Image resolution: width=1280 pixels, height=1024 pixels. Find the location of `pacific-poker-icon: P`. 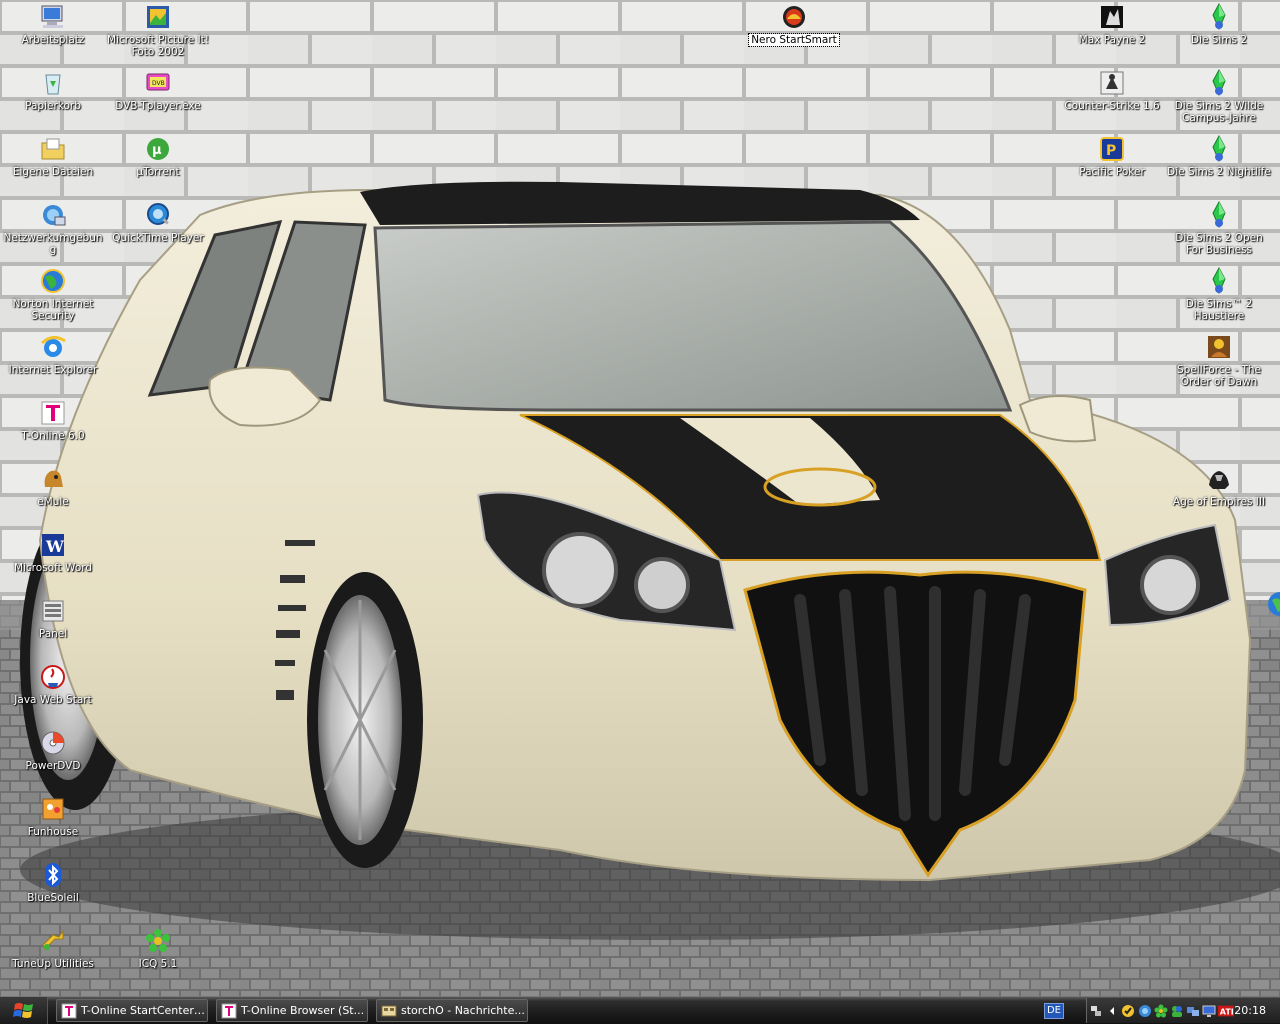

pacific-poker-icon: P is located at coordinates (1112, 149).